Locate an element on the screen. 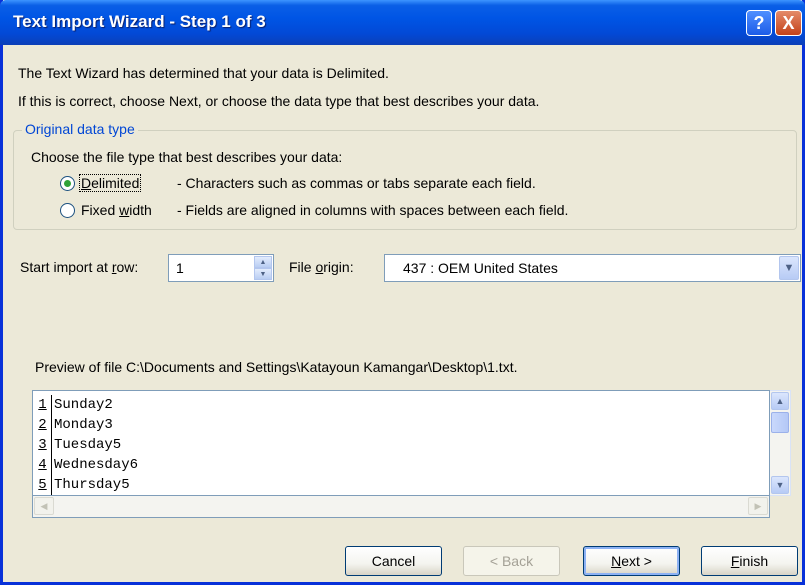 Image resolution: width=805 pixels, height=585 pixels. preview-row: 5 Thursday5 is located at coordinates (86, 485).